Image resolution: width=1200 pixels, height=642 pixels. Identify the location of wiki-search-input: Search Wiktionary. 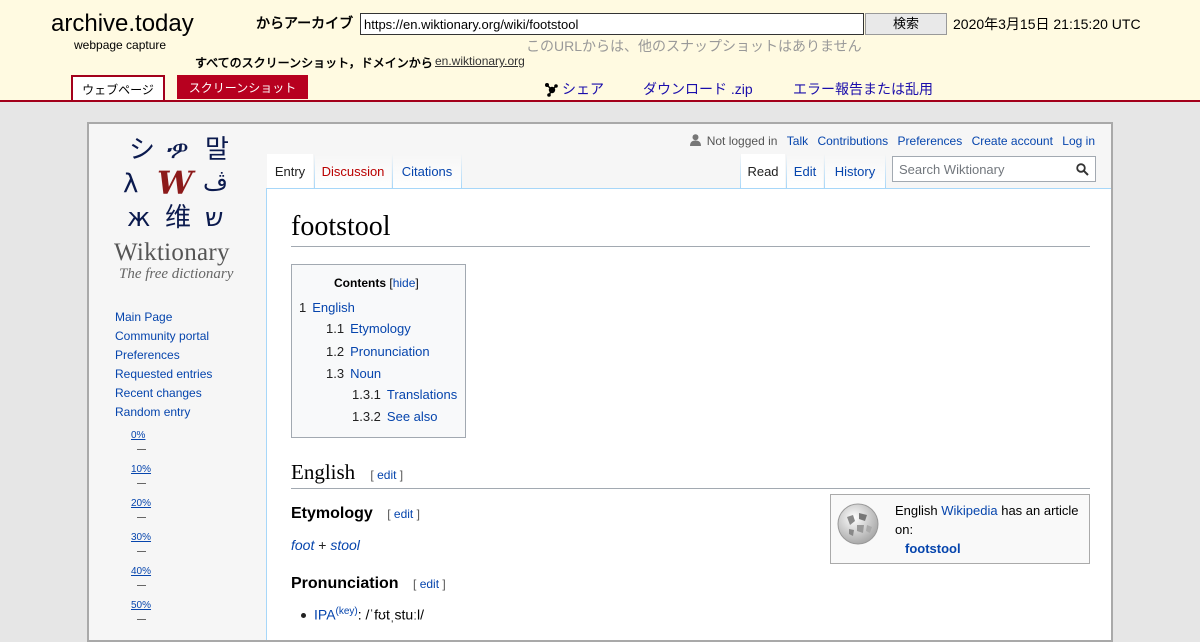
(994, 169).